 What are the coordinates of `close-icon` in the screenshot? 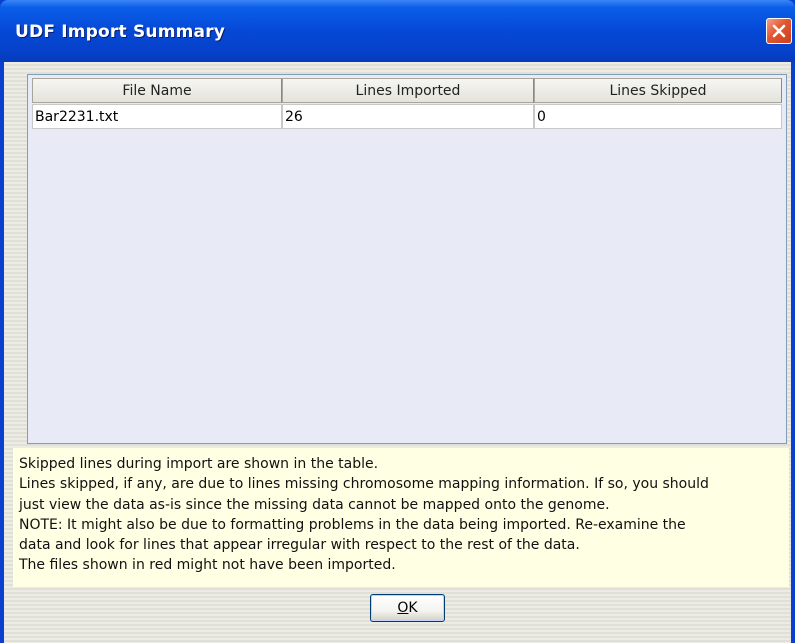 It's located at (779, 31).